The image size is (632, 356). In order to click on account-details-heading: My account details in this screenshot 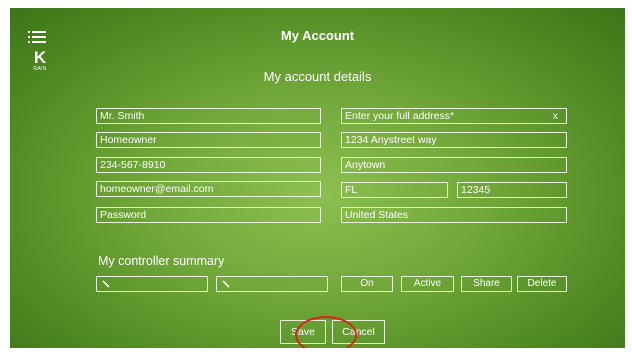, I will do `click(317, 76)`.